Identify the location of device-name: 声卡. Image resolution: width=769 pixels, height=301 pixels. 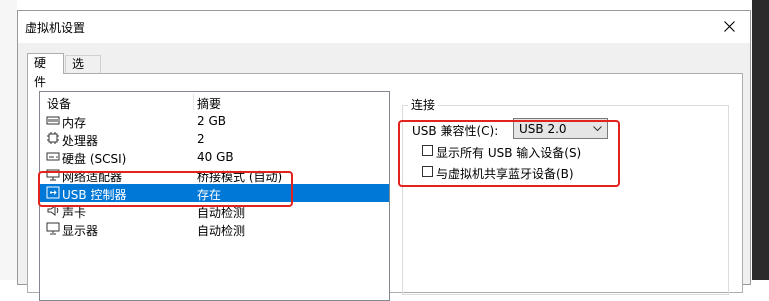
(74, 213).